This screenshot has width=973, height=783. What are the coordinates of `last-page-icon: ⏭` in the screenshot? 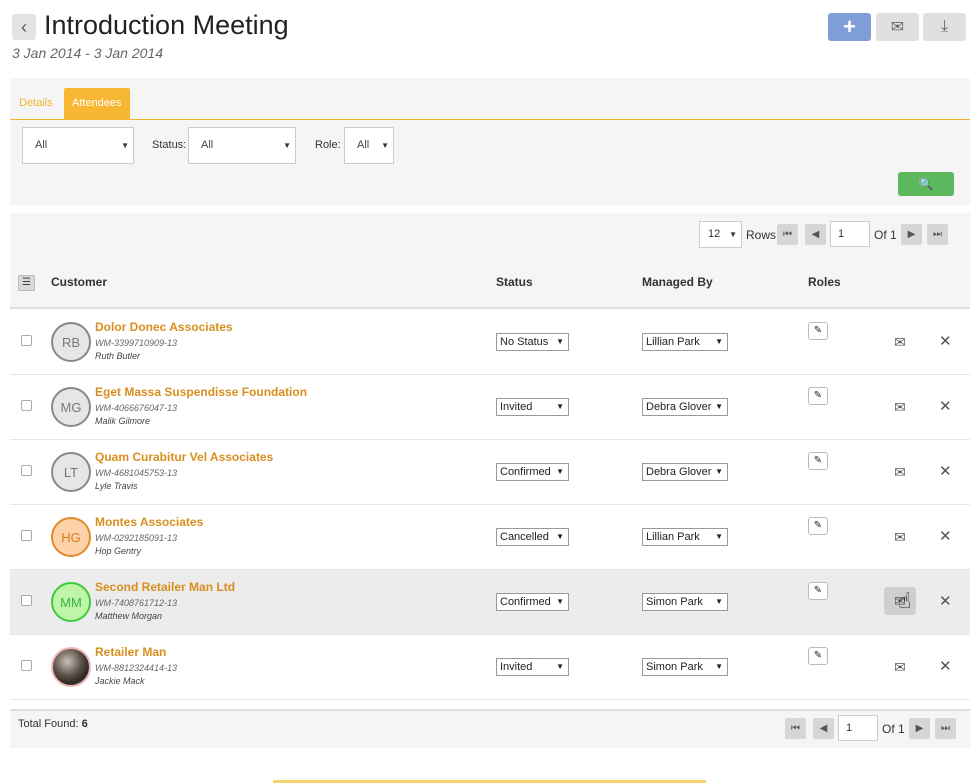 It's located at (937, 234).